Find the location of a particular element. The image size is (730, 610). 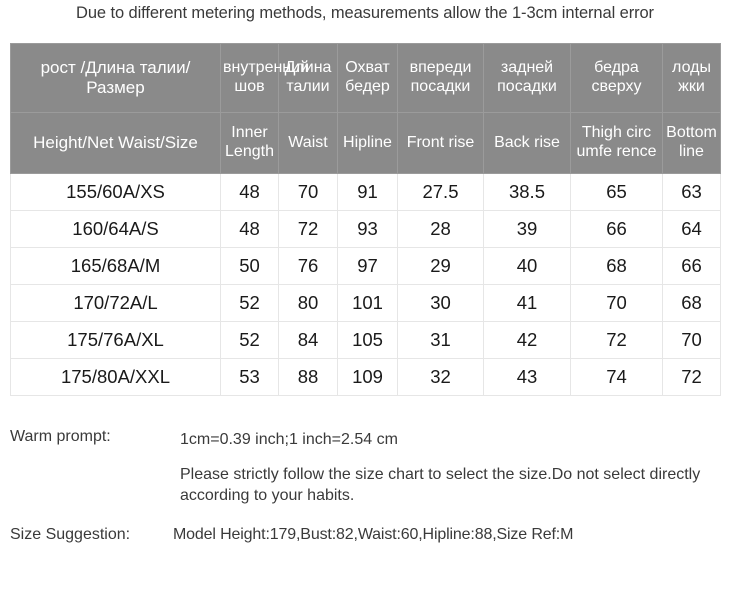

table-row: 175/76A/XL 52 84 105 31 42 72 70 is located at coordinates (365, 340).